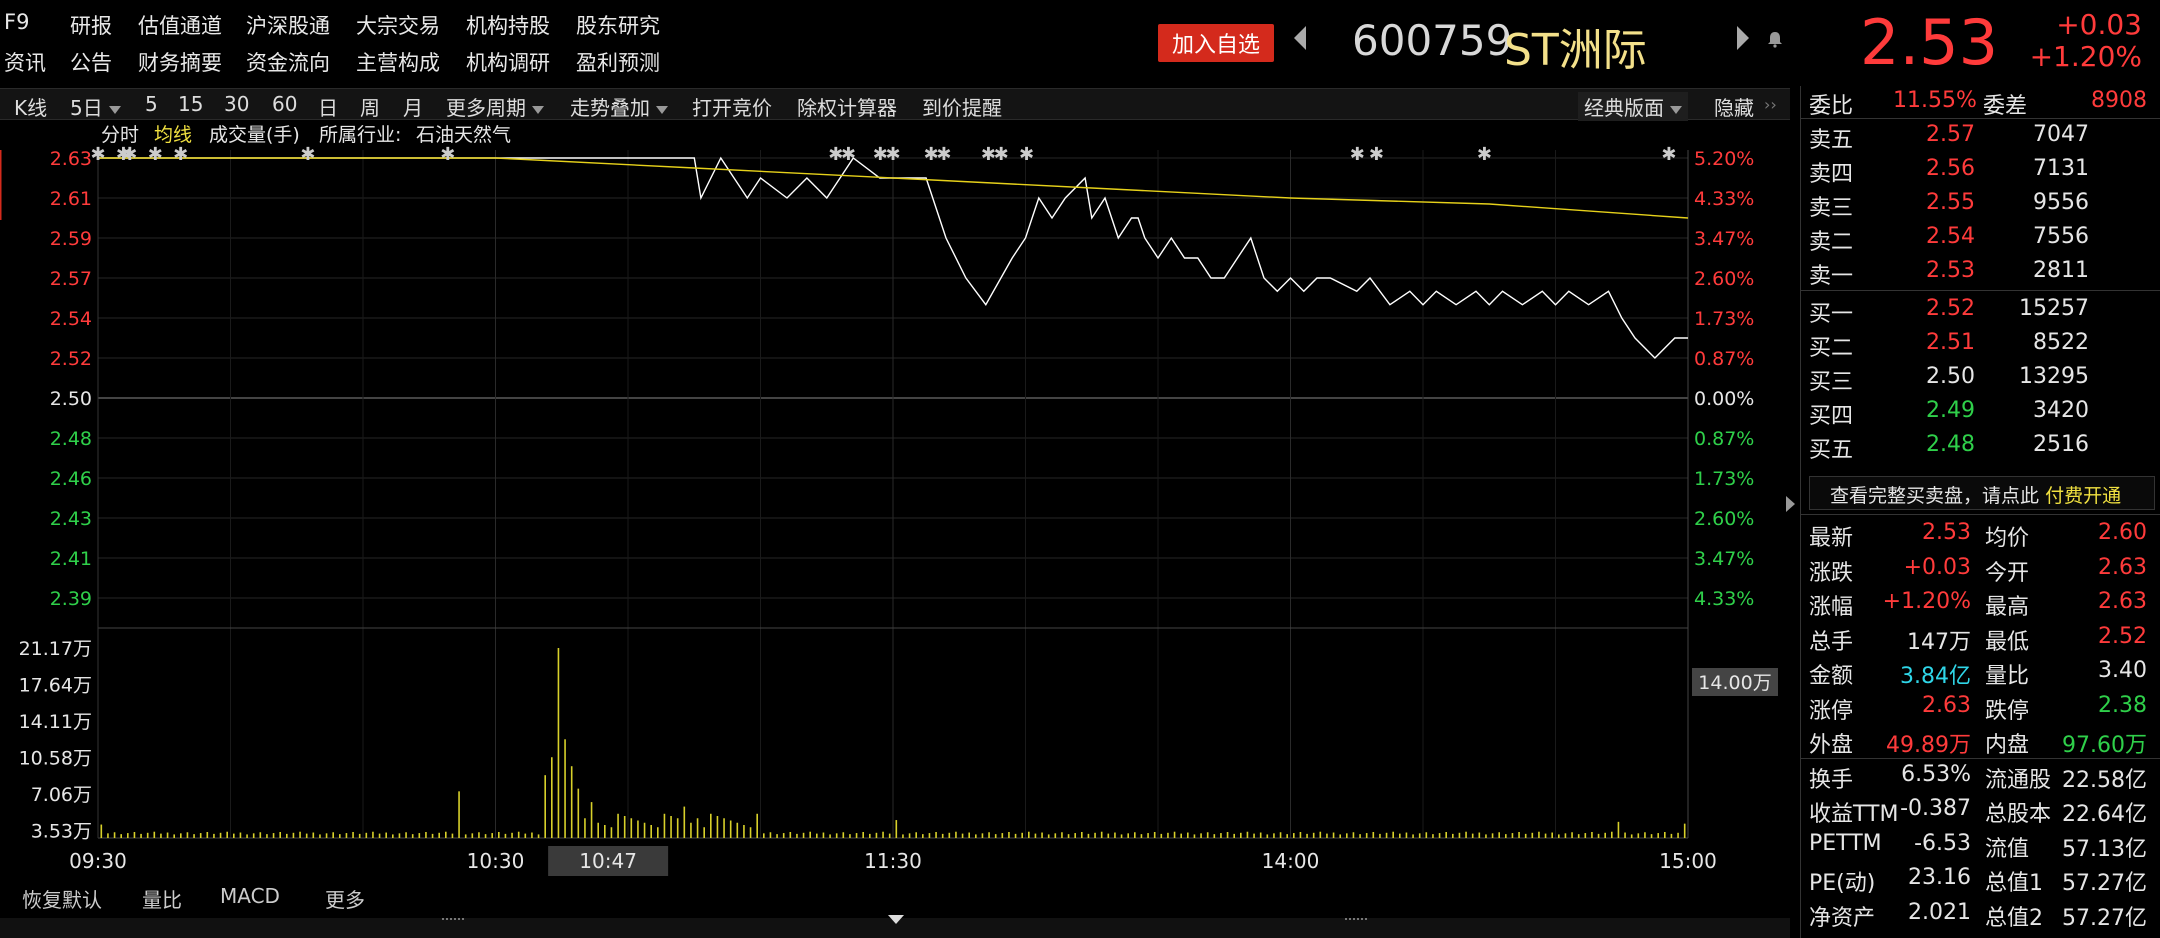 The width and height of the screenshot is (2160, 938). Describe the element at coordinates (496, 861) in the screenshot. I see `time-tick-label: 10:30` at that location.